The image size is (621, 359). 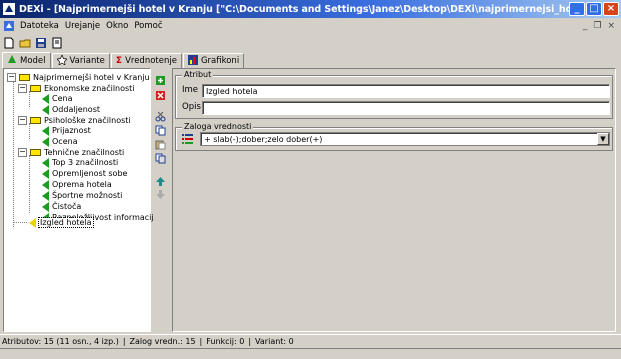 What do you see at coordinates (9, 43) in the screenshot?
I see `new-file-icon` at bounding box center [9, 43].